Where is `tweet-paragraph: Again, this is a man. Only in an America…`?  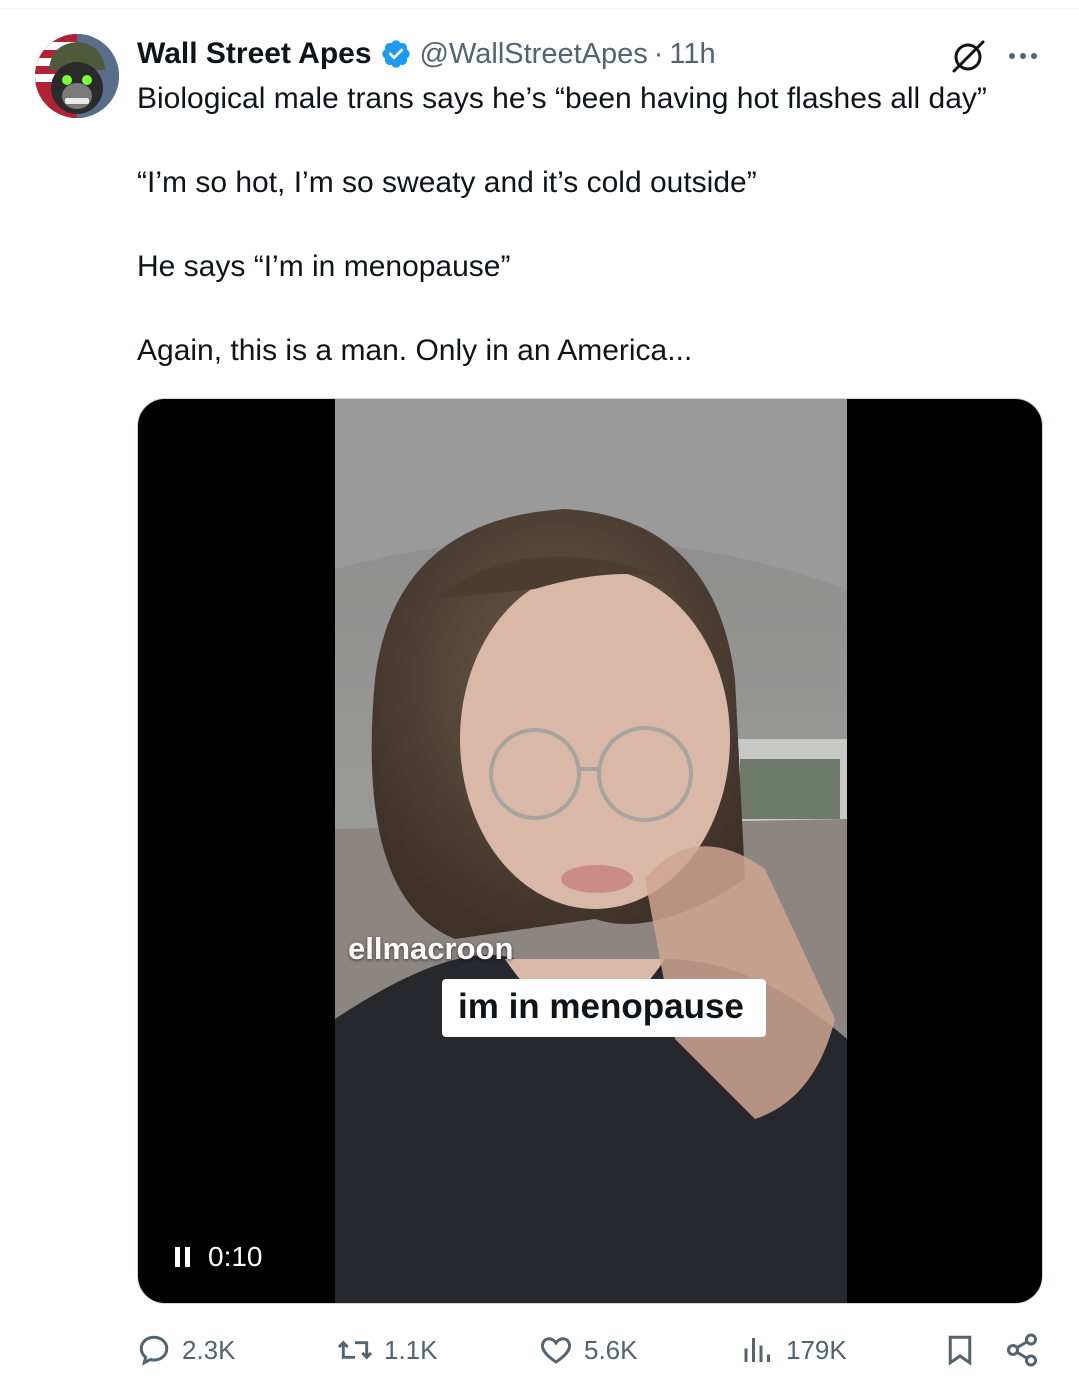
tweet-paragraph: Again, this is a man. Only in an America… is located at coordinates (415, 350).